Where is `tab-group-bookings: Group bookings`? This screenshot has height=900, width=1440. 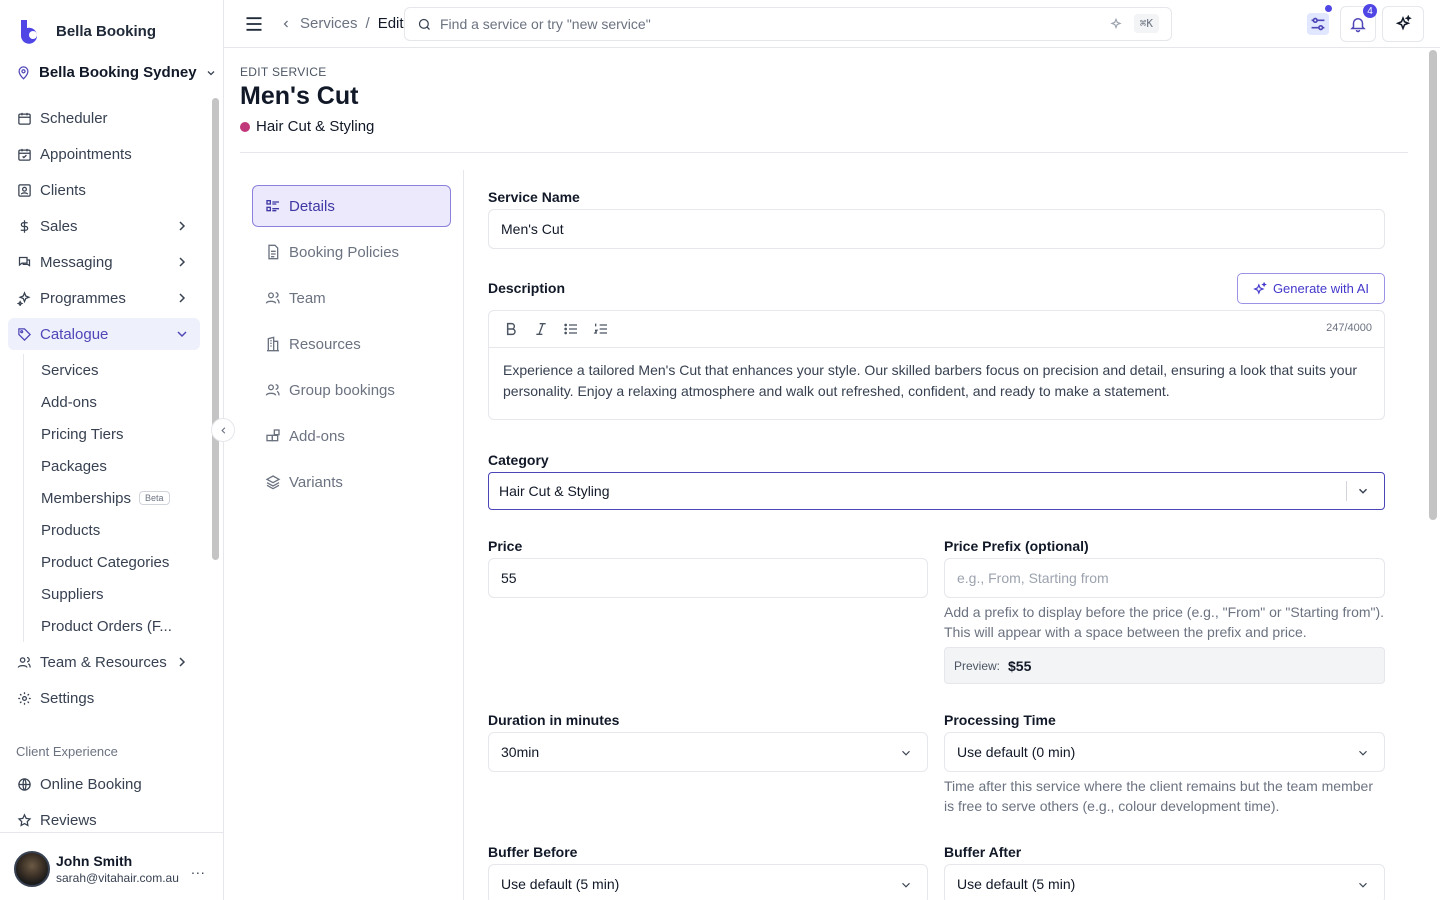
tab-group-bookings: Group bookings is located at coordinates (351, 390).